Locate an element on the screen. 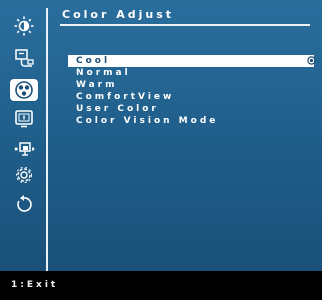 This screenshot has width=322, height=300. menu-item-label: Normal is located at coordinates (103, 73).